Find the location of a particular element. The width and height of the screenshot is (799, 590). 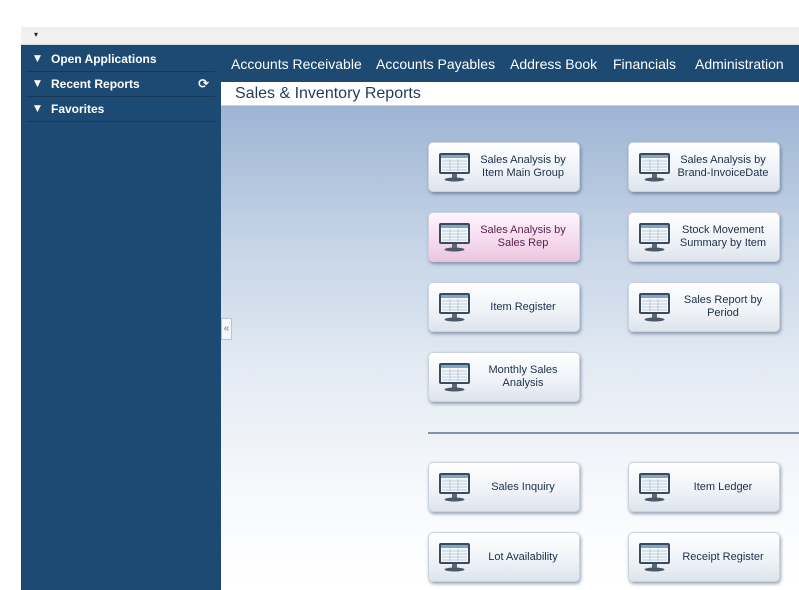

report-button-label: Sales Analysis by Sales Rep is located at coordinates (523, 236).